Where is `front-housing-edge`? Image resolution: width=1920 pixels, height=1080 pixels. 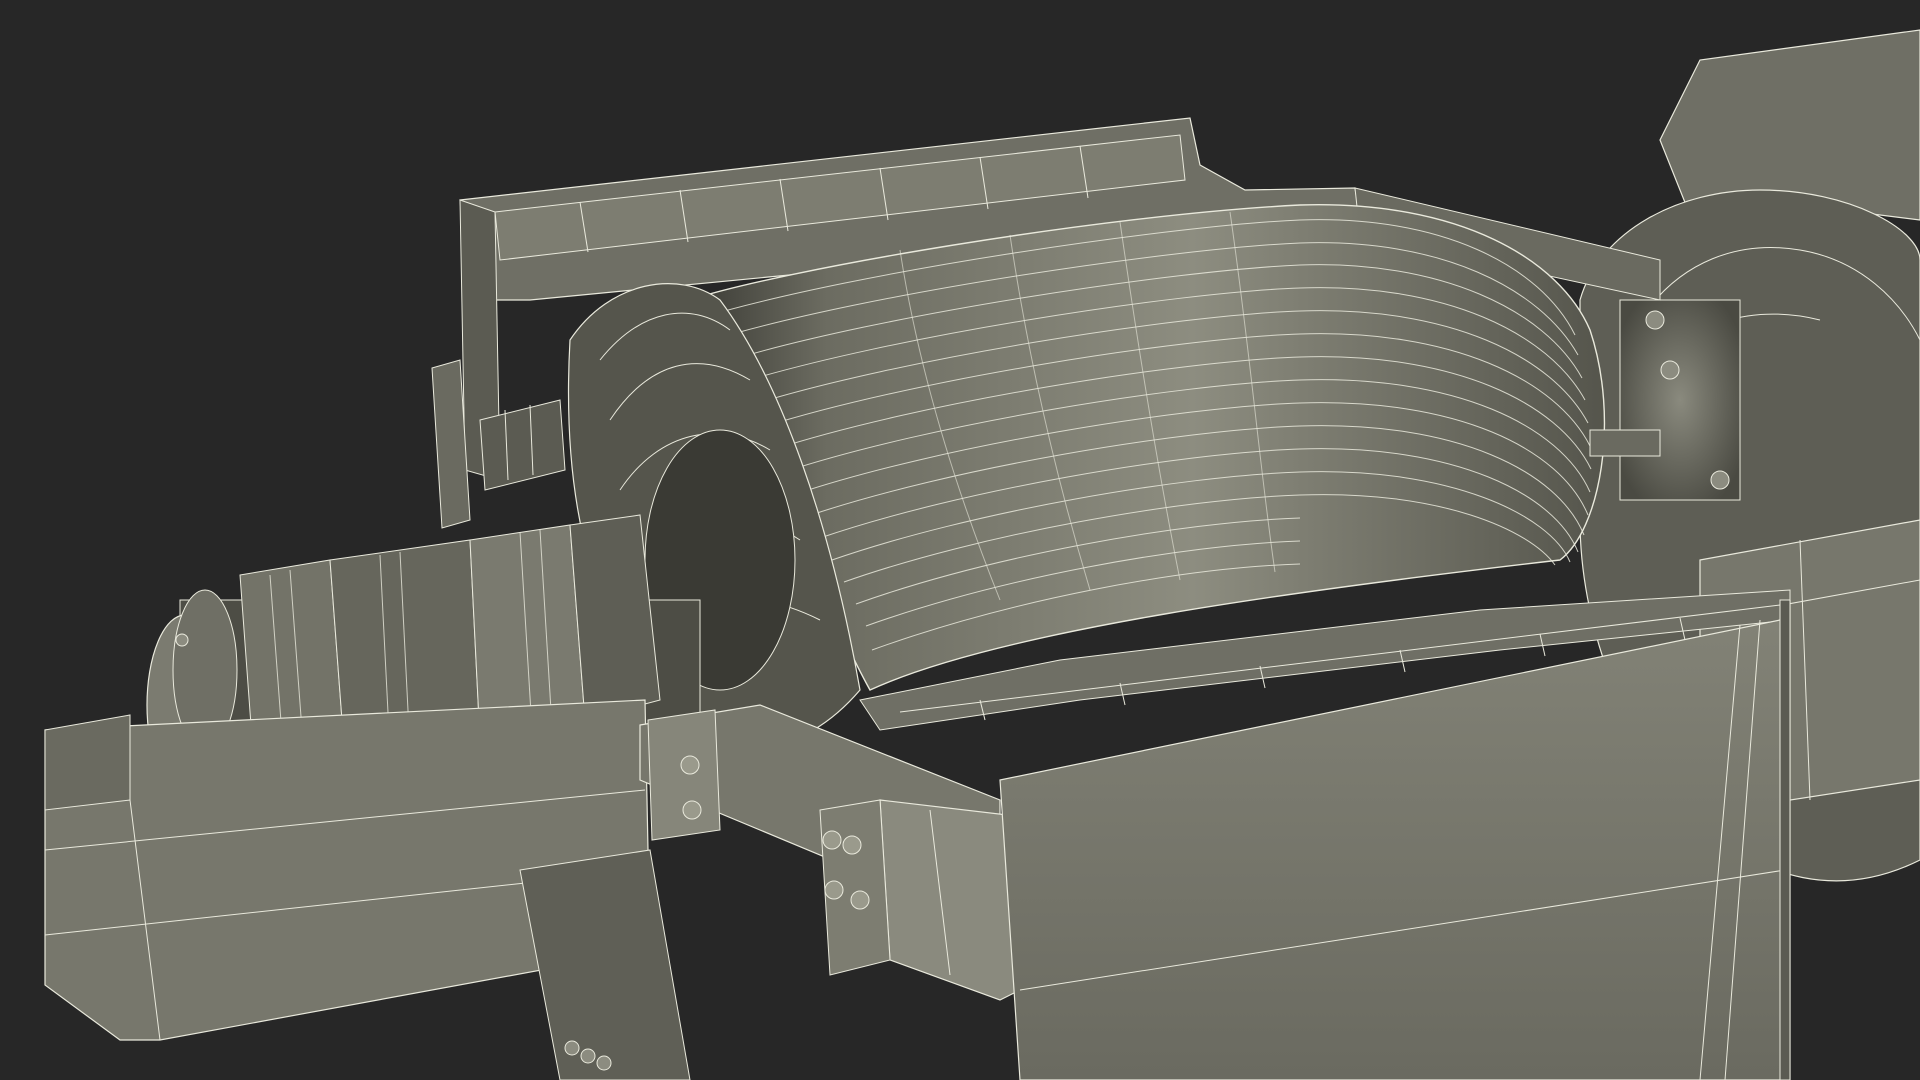 front-housing-edge is located at coordinates (1785, 839).